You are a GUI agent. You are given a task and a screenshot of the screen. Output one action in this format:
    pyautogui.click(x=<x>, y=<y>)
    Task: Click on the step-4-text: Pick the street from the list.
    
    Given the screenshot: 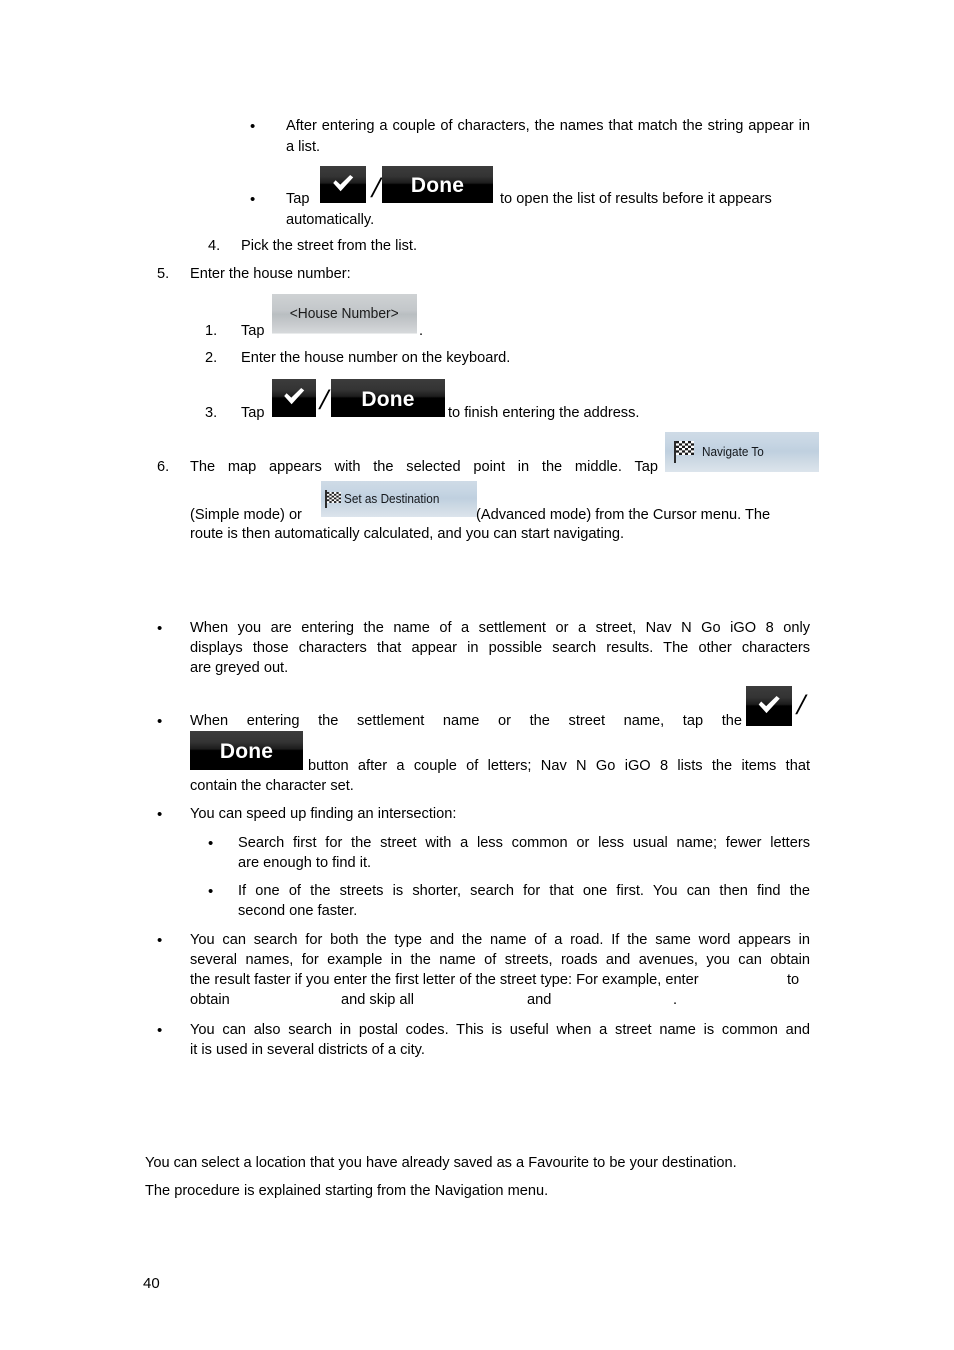 What is the action you would take?
    pyautogui.click(x=329, y=246)
    